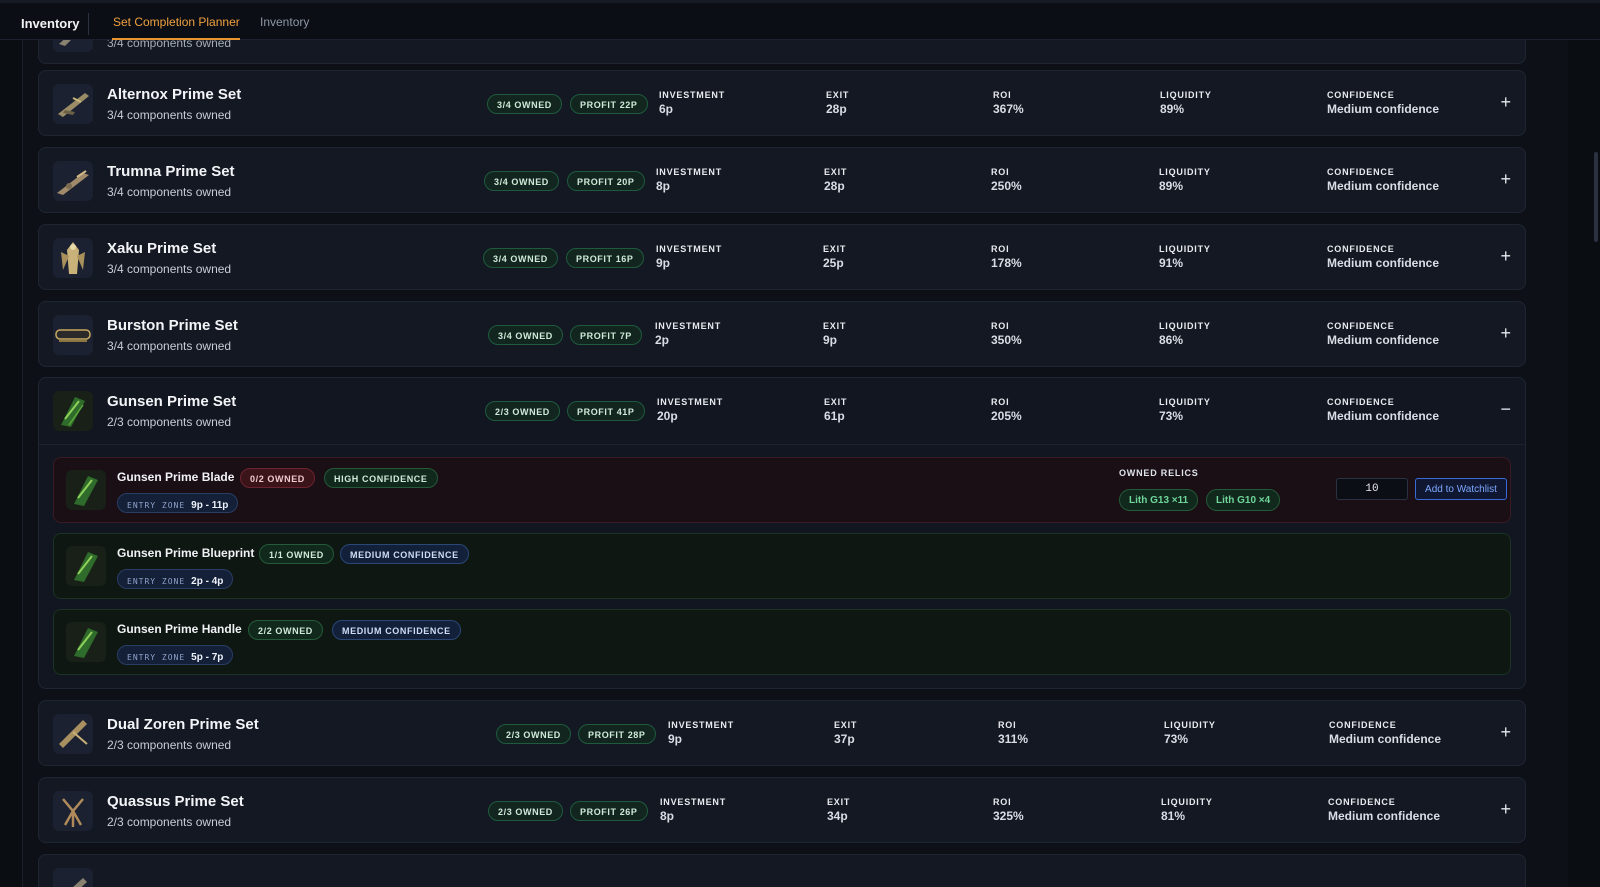  I want to click on profit-badge: PROFIT 22P, so click(609, 104).